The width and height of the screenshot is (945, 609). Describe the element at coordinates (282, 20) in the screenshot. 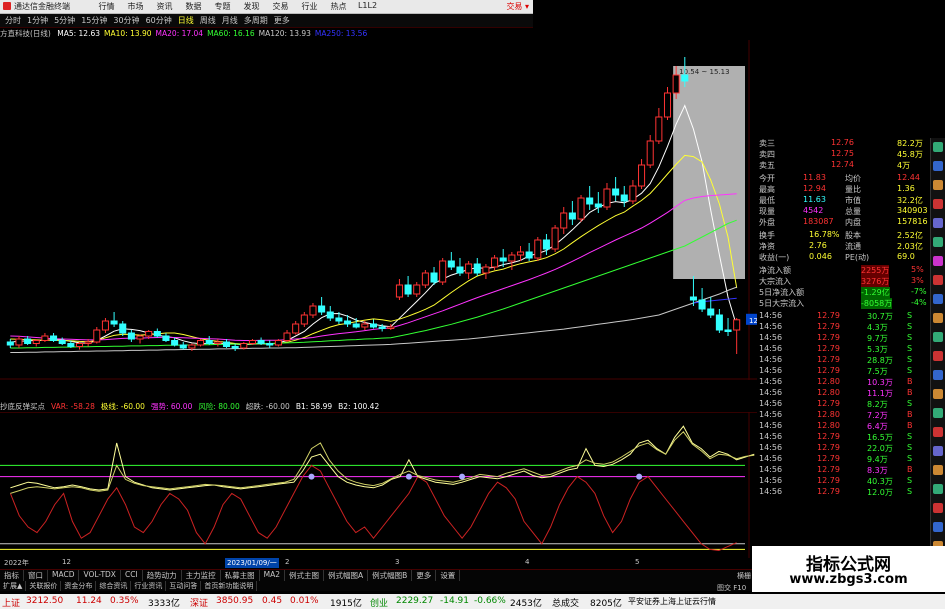

I see `period-tab-10: 更多` at that location.